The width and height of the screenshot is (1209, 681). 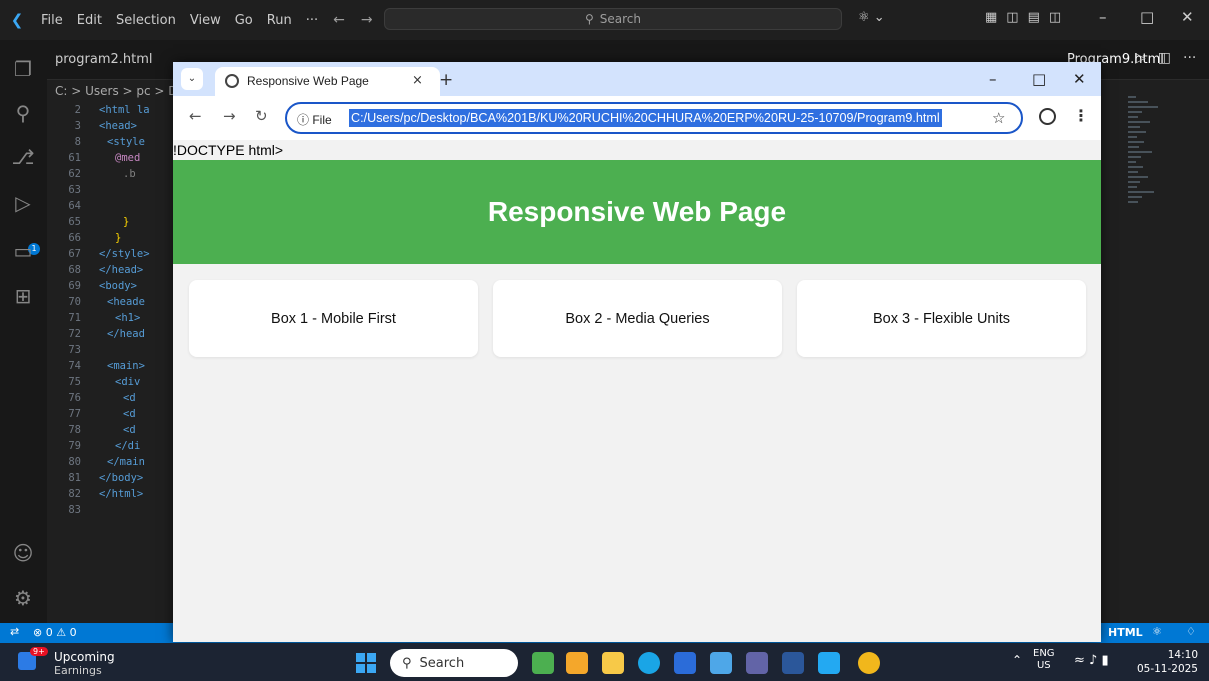 I want to click on line-number: 76, so click(x=74, y=398).